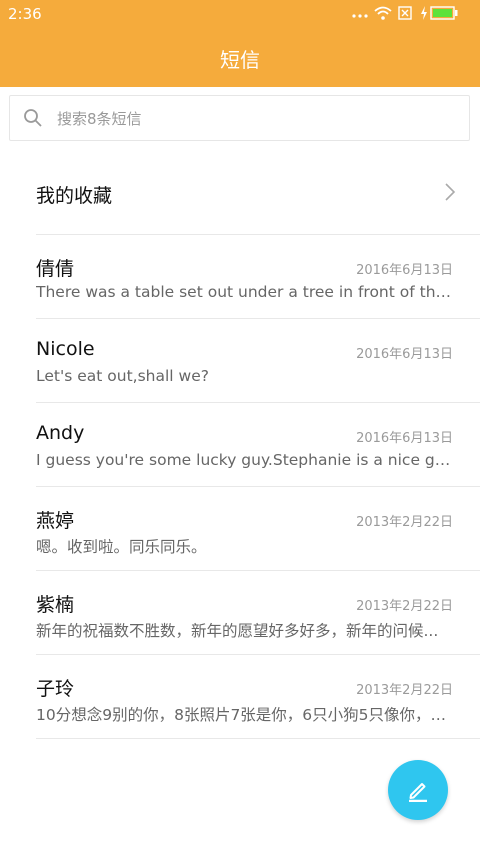 This screenshot has height=853, width=480. Describe the element at coordinates (55, 521) in the screenshot. I see `contact-name: 燕婷` at that location.